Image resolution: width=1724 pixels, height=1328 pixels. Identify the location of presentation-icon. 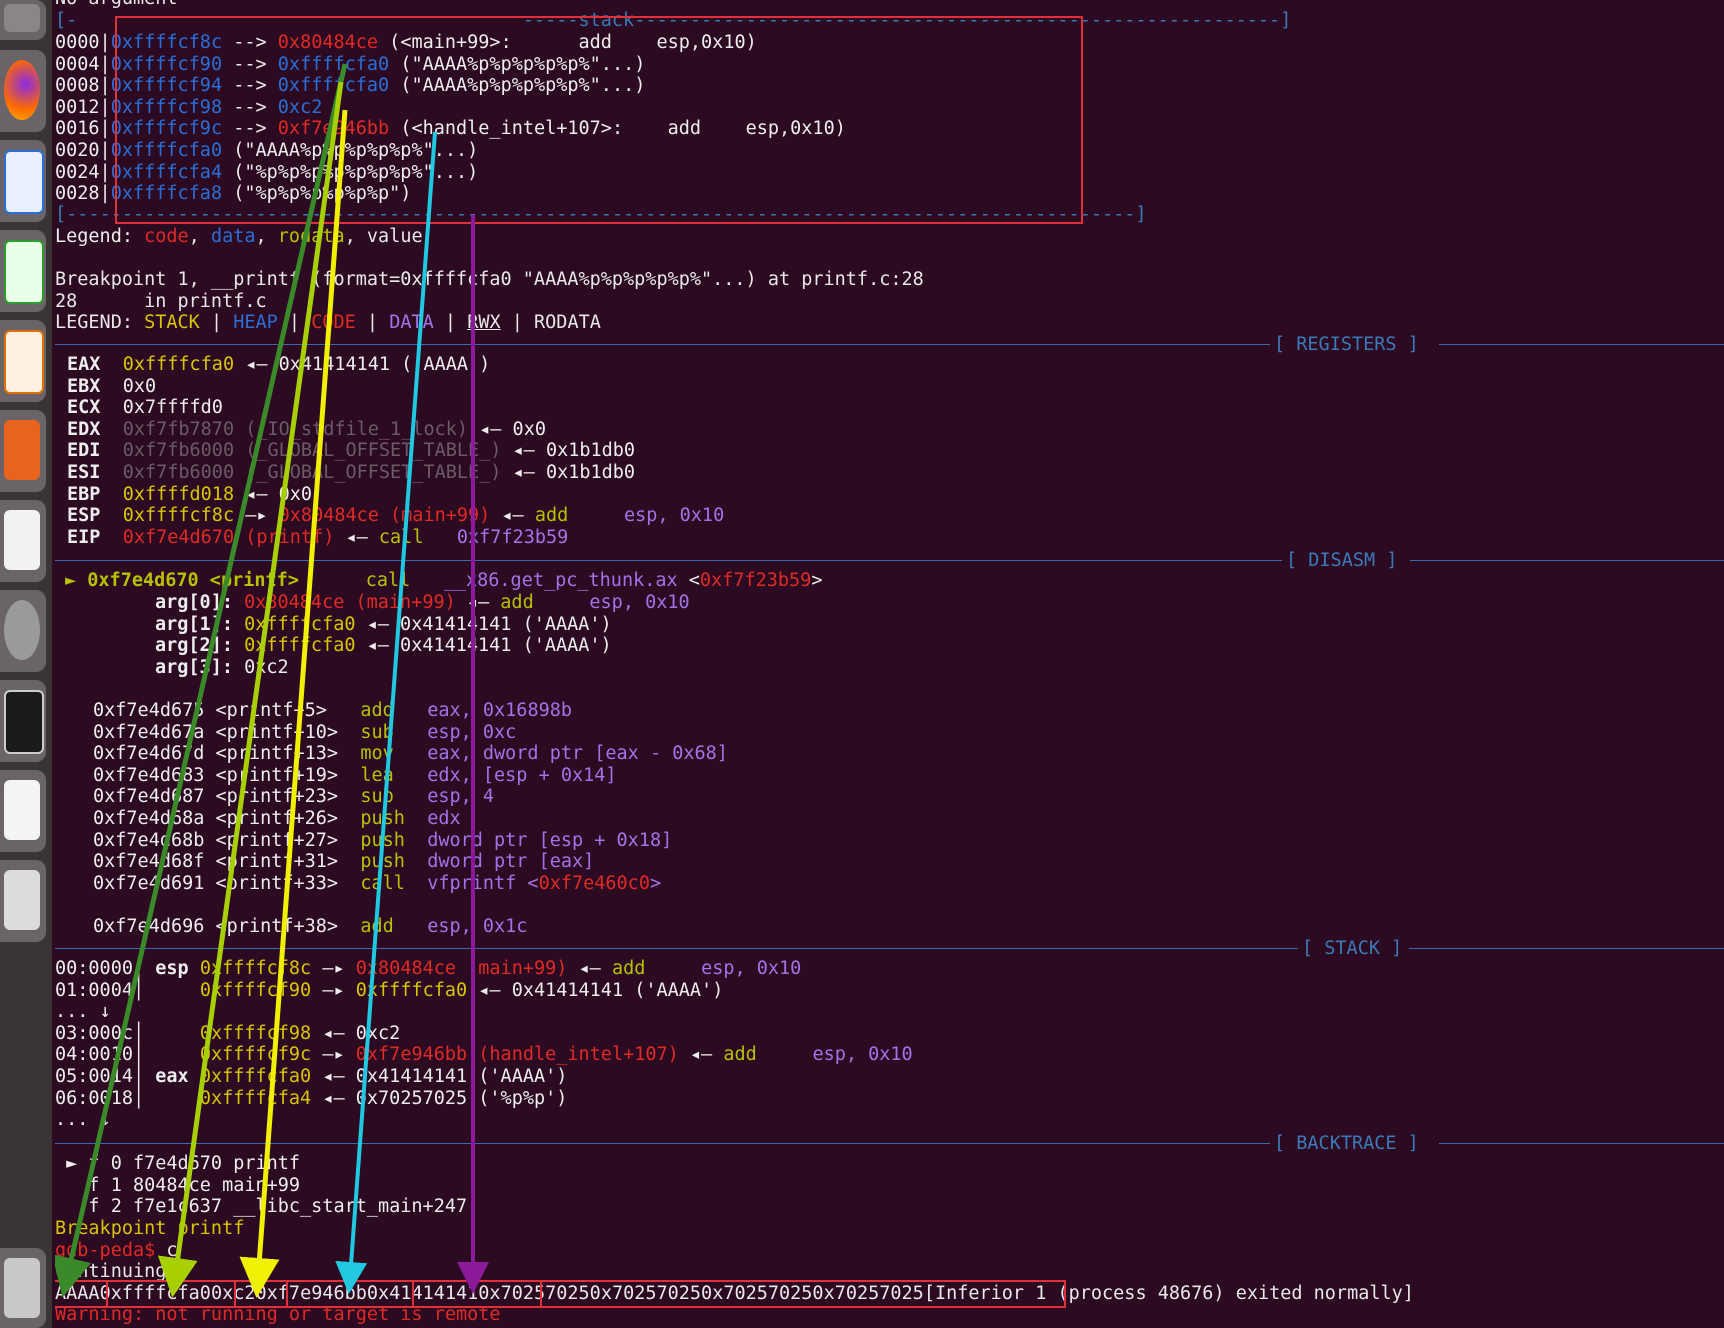
(23, 361).